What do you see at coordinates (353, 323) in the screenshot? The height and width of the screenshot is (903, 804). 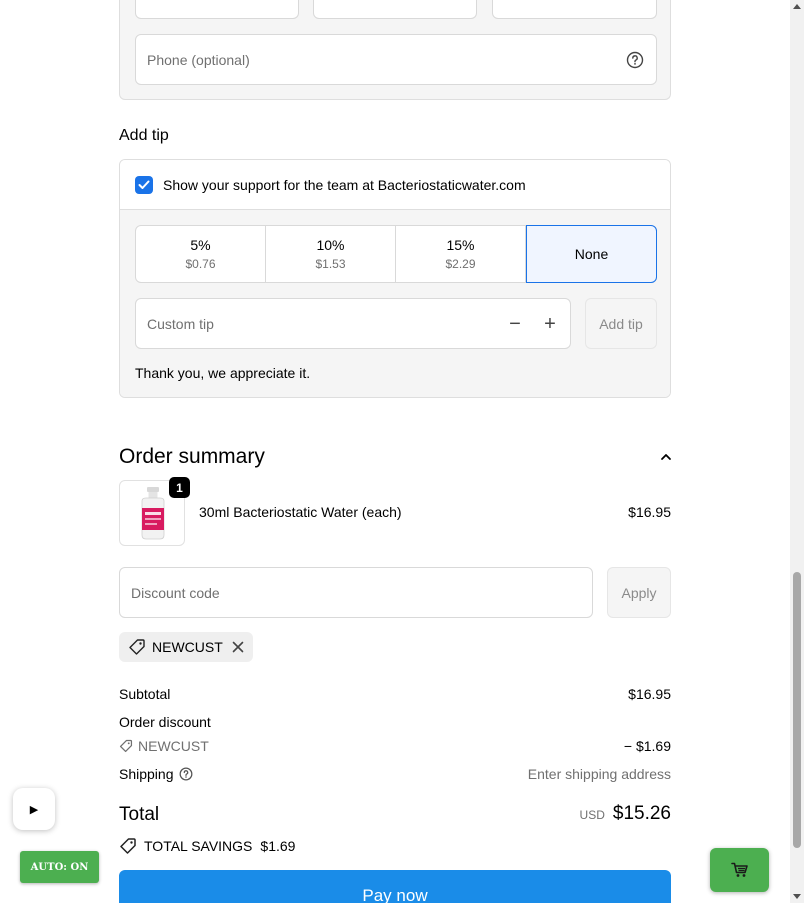 I see `custom-tip-input: Custom tip − +` at bounding box center [353, 323].